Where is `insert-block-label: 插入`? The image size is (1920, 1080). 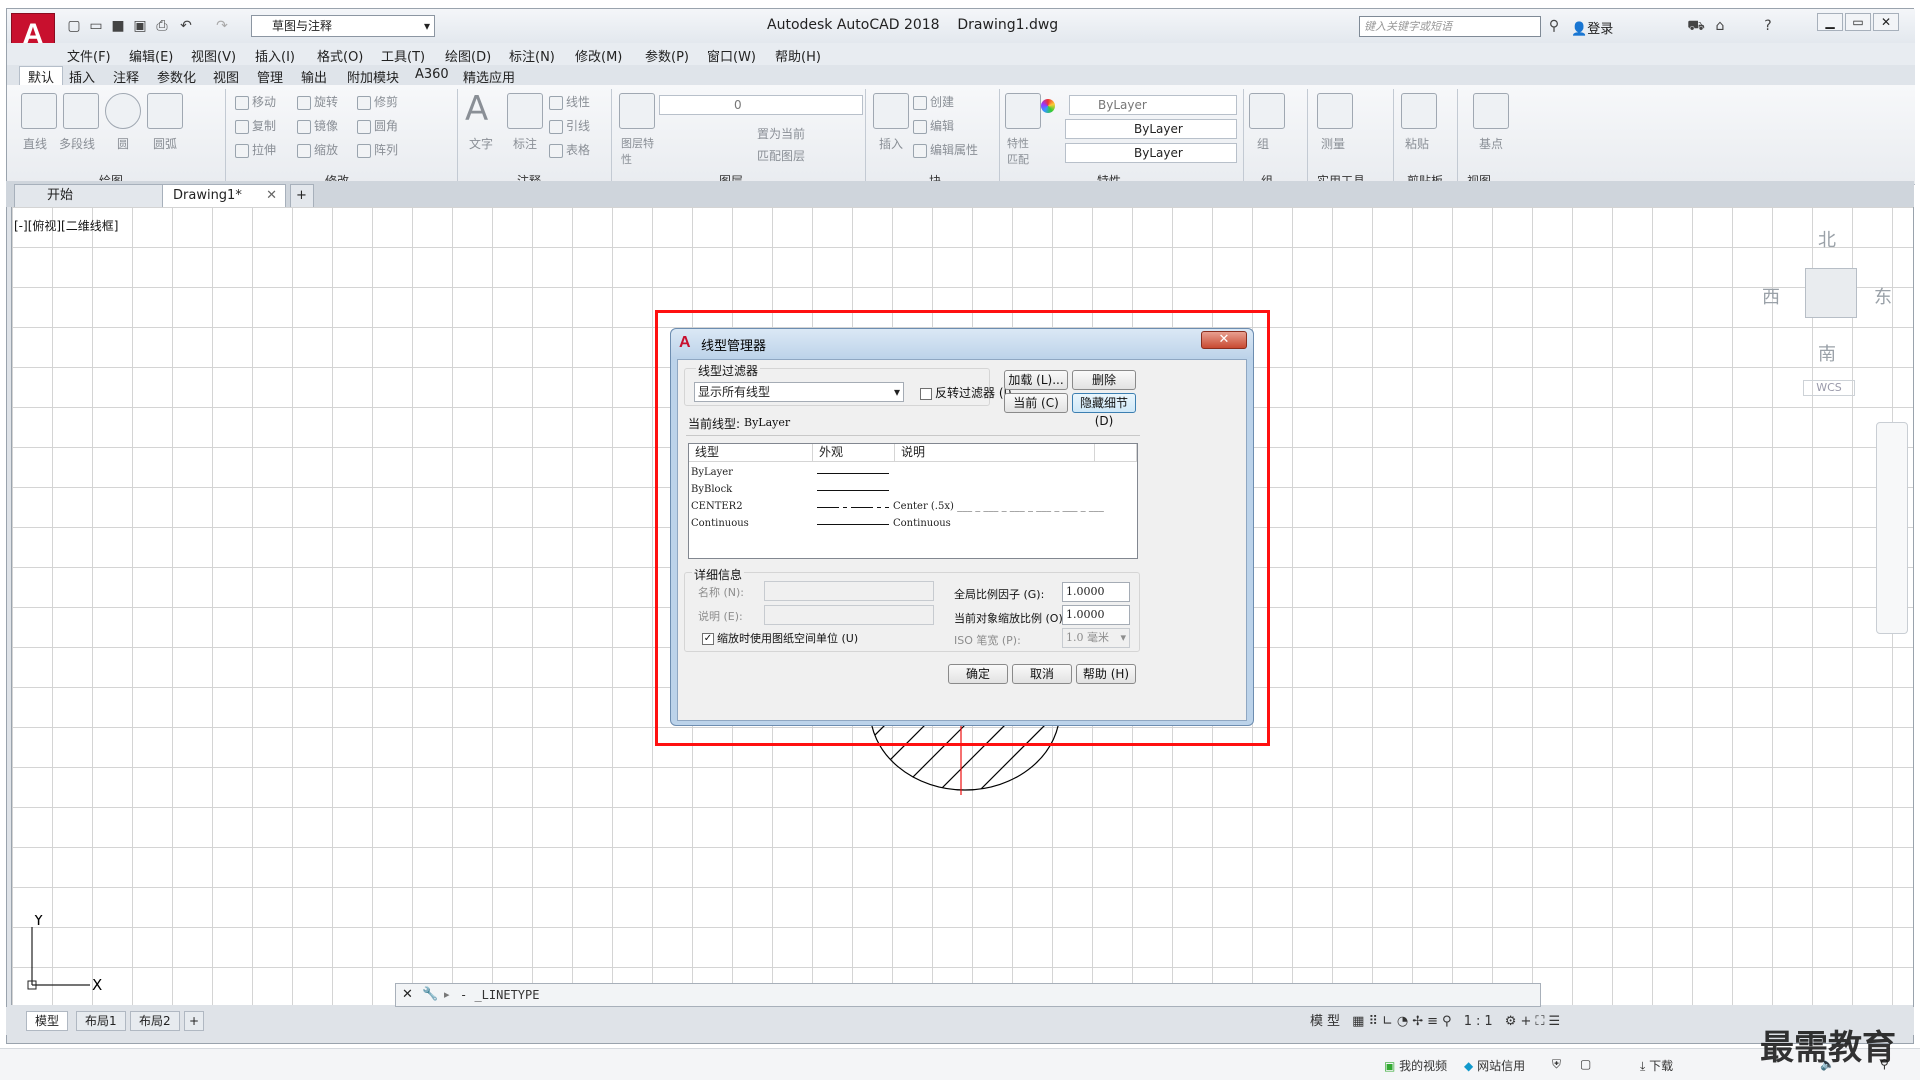 insert-block-label: 插入 is located at coordinates (891, 143).